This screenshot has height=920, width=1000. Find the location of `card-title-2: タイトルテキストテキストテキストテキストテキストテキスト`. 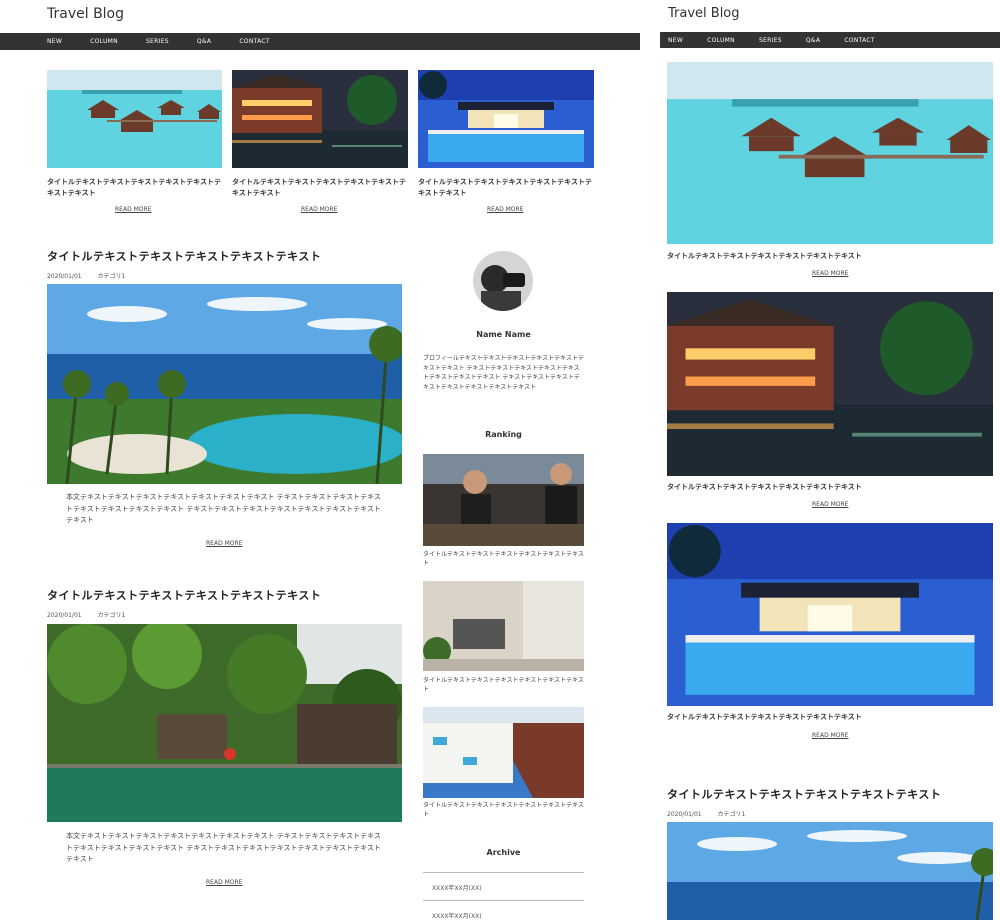

card-title-2: タイトルテキストテキストテキストテキストテキストテキスト is located at coordinates (830, 487).